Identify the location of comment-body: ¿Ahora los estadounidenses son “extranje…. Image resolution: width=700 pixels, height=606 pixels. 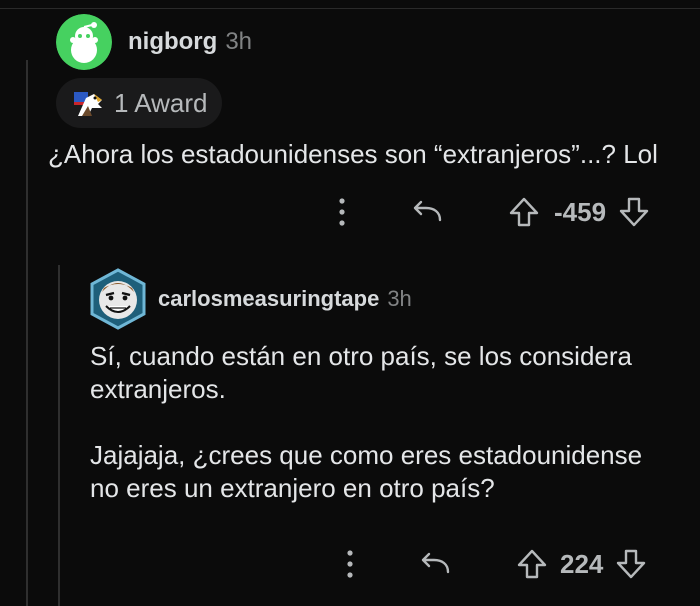
(373, 154).